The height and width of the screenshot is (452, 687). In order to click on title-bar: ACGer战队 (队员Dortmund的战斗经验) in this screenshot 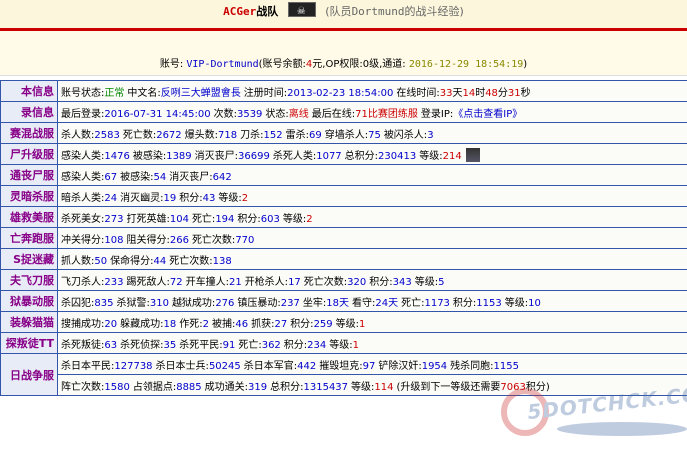, I will do `click(343, 14)`.